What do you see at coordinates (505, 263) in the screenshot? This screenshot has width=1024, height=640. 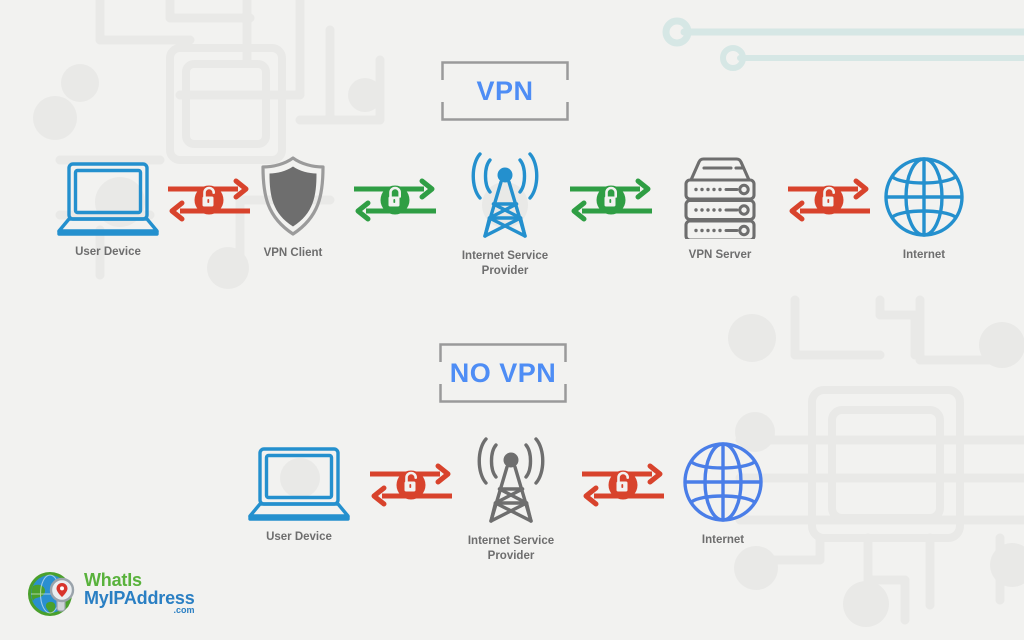 I see `node-isp-label: Internet Service Provider` at bounding box center [505, 263].